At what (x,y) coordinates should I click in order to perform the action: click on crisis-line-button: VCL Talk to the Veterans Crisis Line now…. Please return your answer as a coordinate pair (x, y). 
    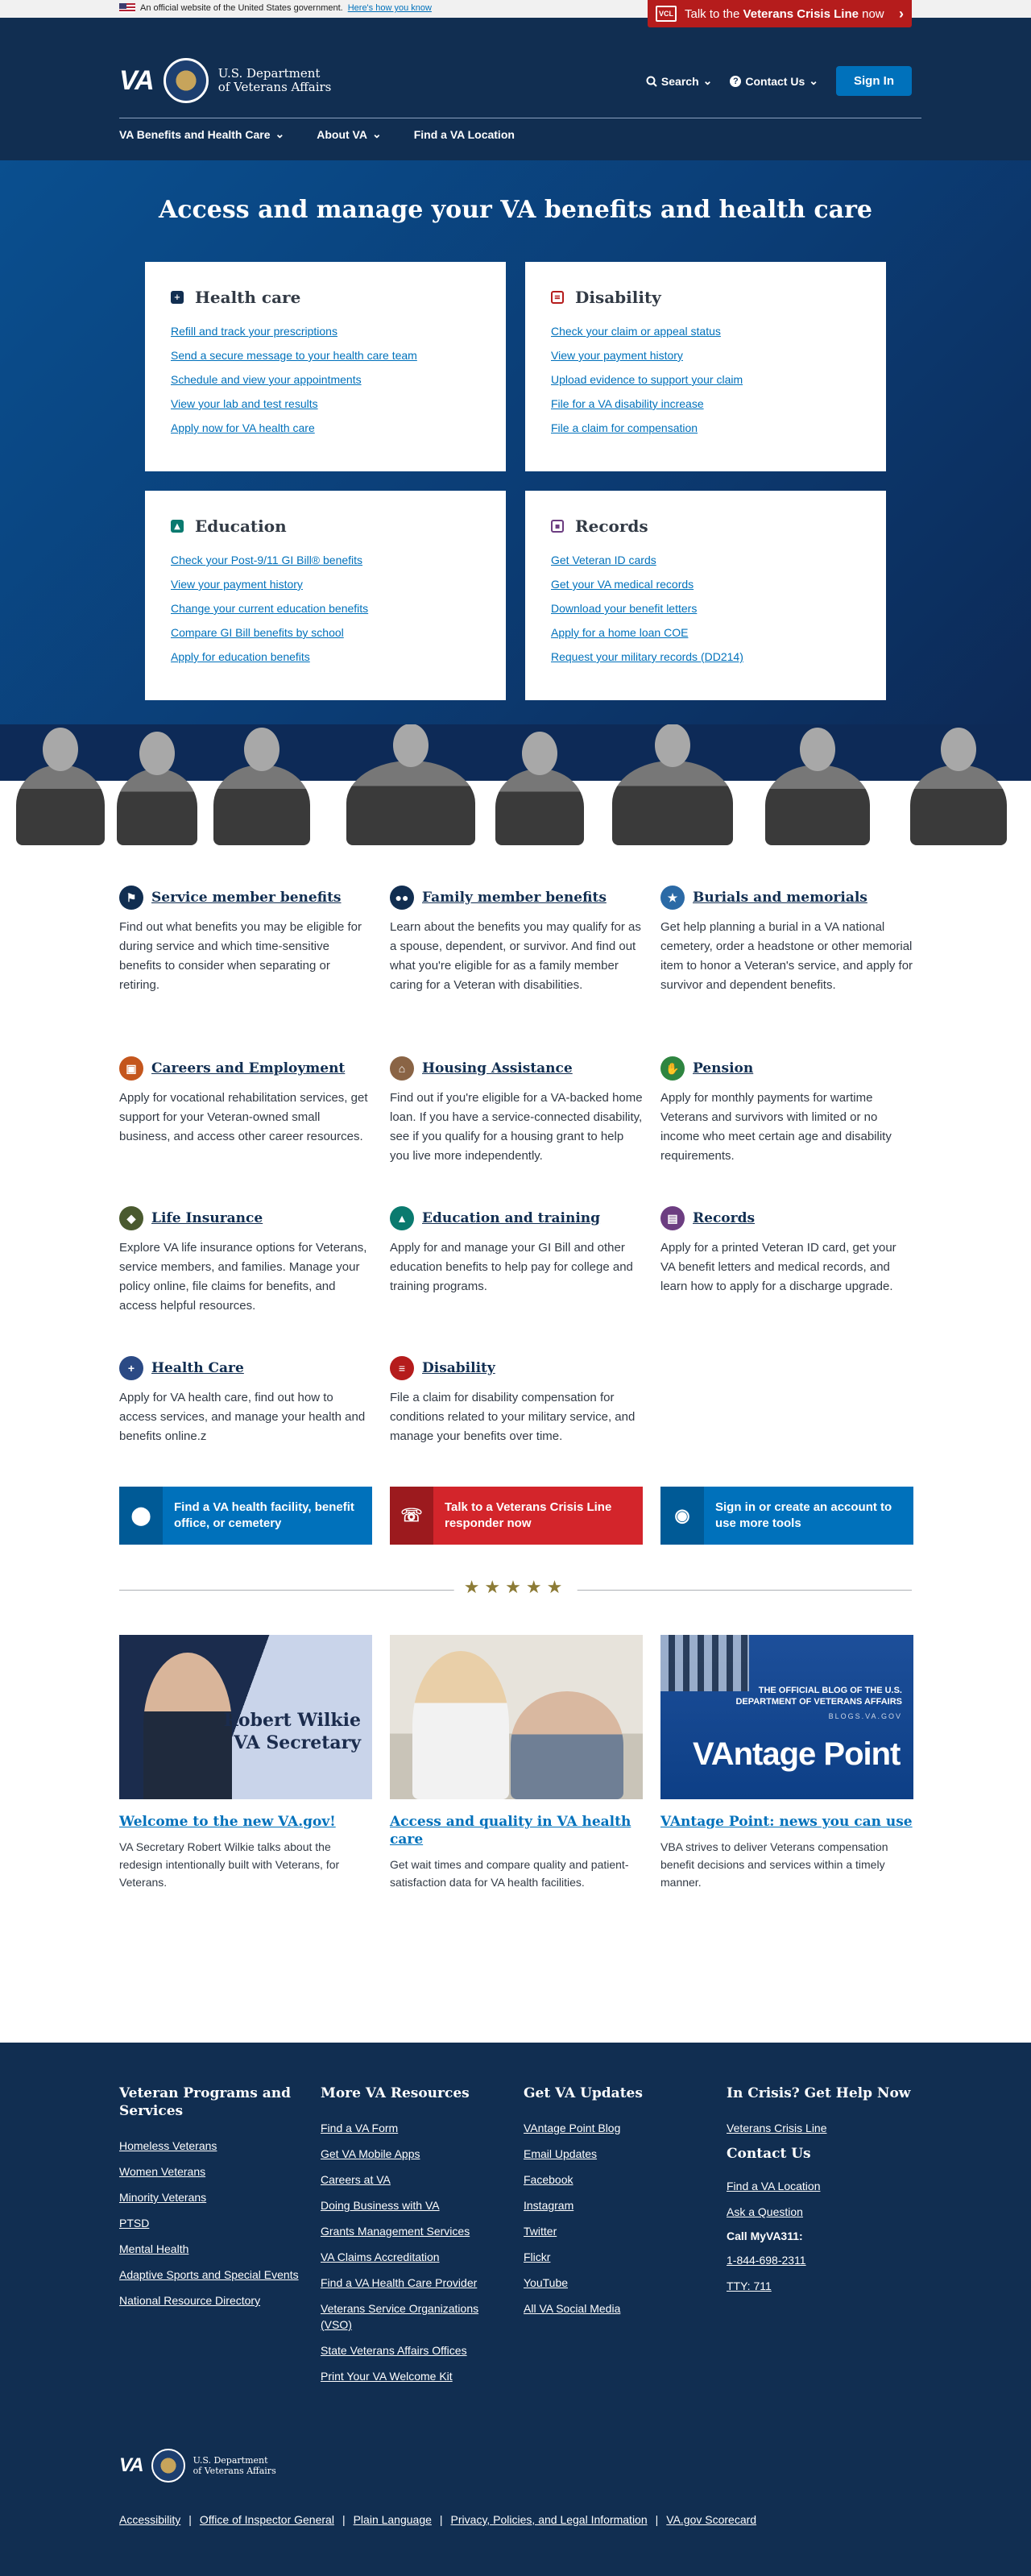
    Looking at the image, I should click on (780, 13).